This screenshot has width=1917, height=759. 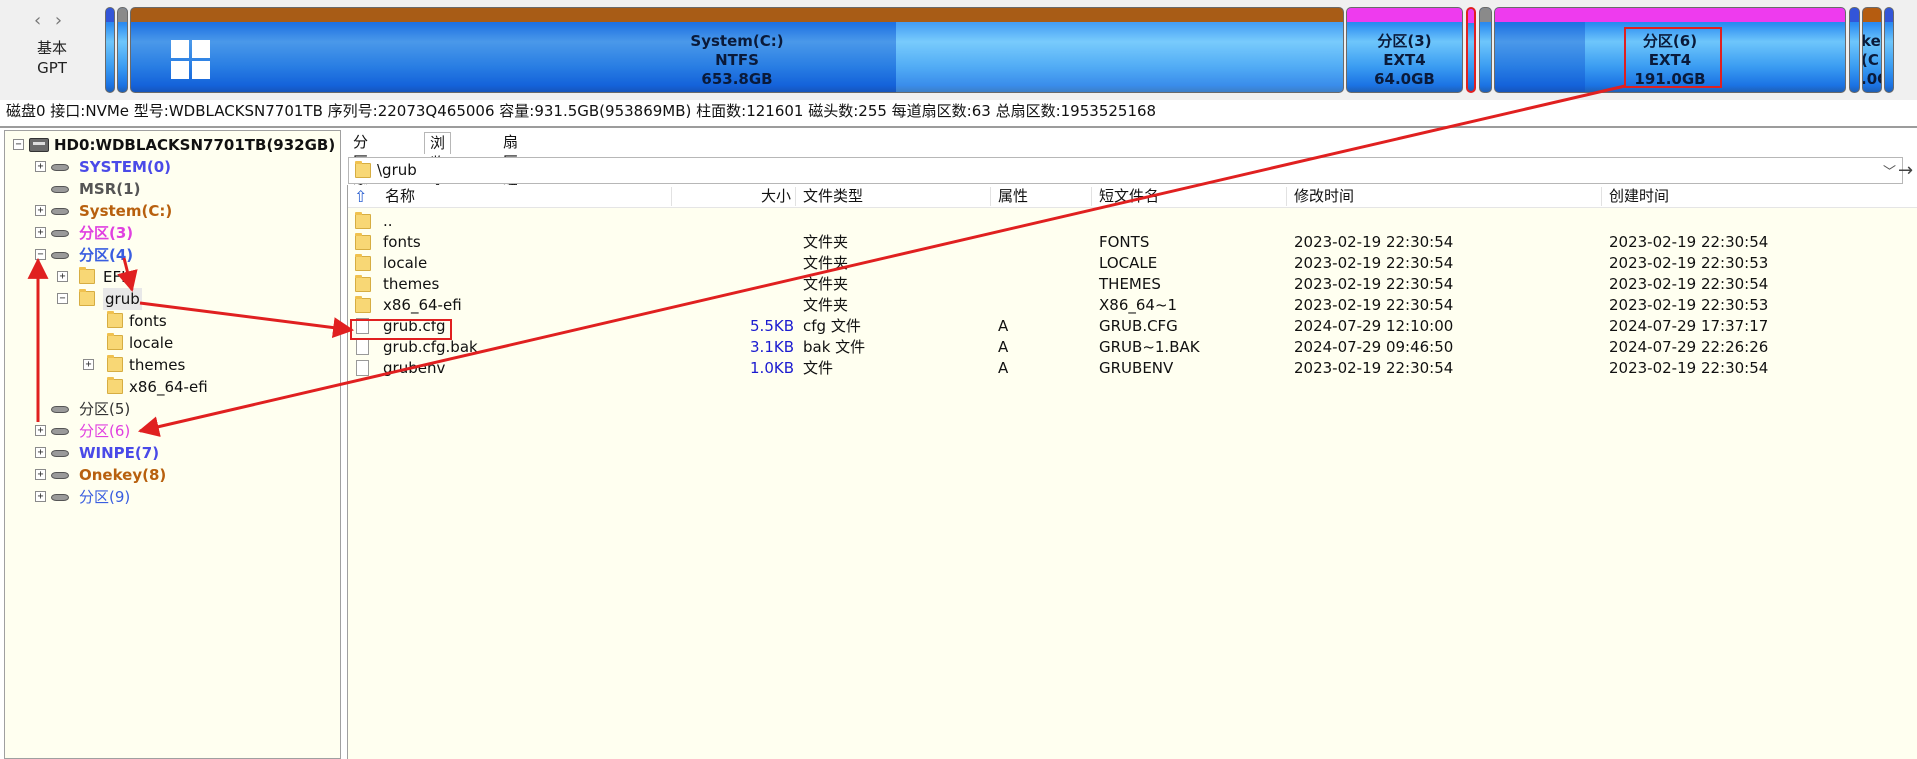 What do you see at coordinates (1485, 50) in the screenshot?
I see `partition-block-part5` at bounding box center [1485, 50].